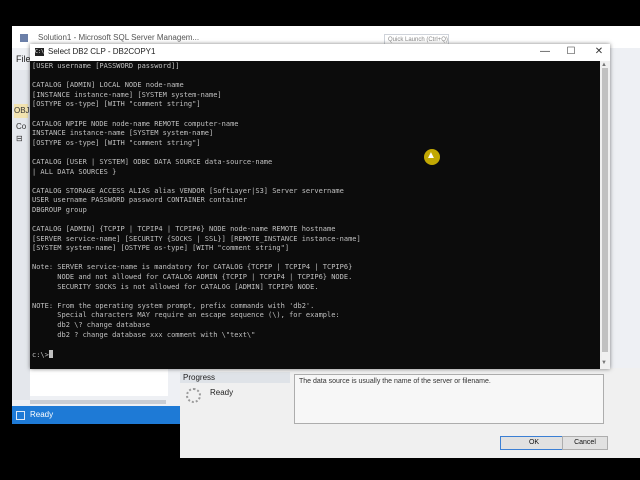  What do you see at coordinates (199, 377) in the screenshot?
I see `progress-label: Progress` at bounding box center [199, 377].